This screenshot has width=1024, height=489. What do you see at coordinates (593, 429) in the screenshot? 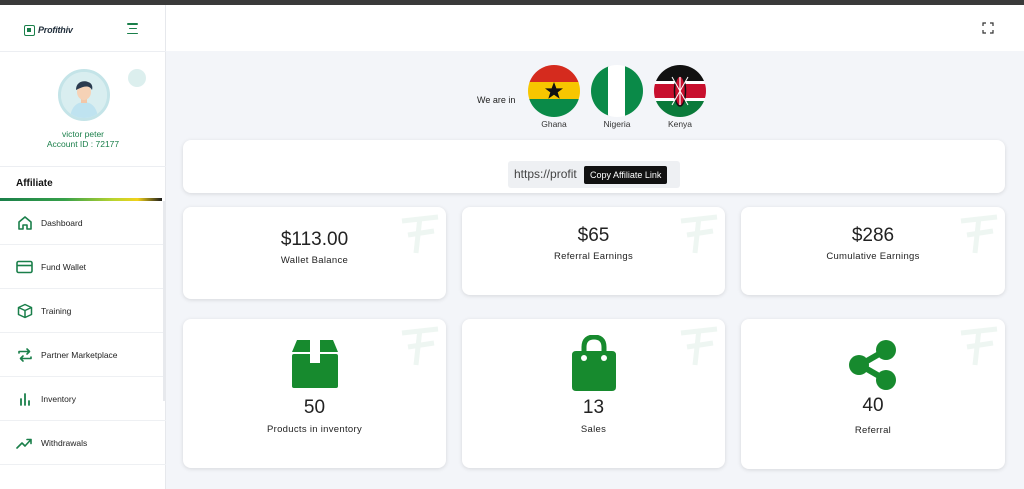
I see `tile-label: Sales` at bounding box center [593, 429].